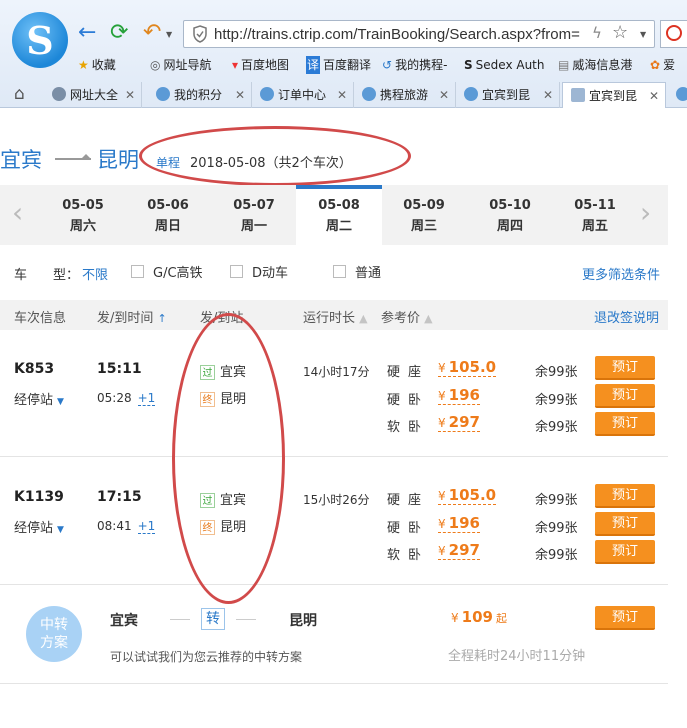 This screenshot has height=728, width=687. I want to click on page-icon, so click(578, 95).